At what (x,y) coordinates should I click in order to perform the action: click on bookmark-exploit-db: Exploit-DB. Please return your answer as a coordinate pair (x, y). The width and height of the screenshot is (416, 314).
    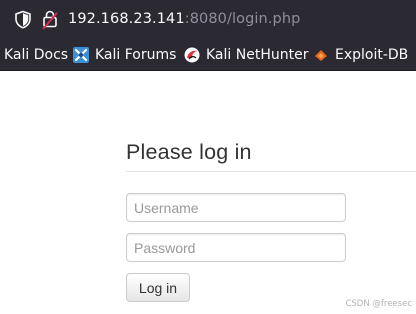
    Looking at the image, I should click on (360, 55).